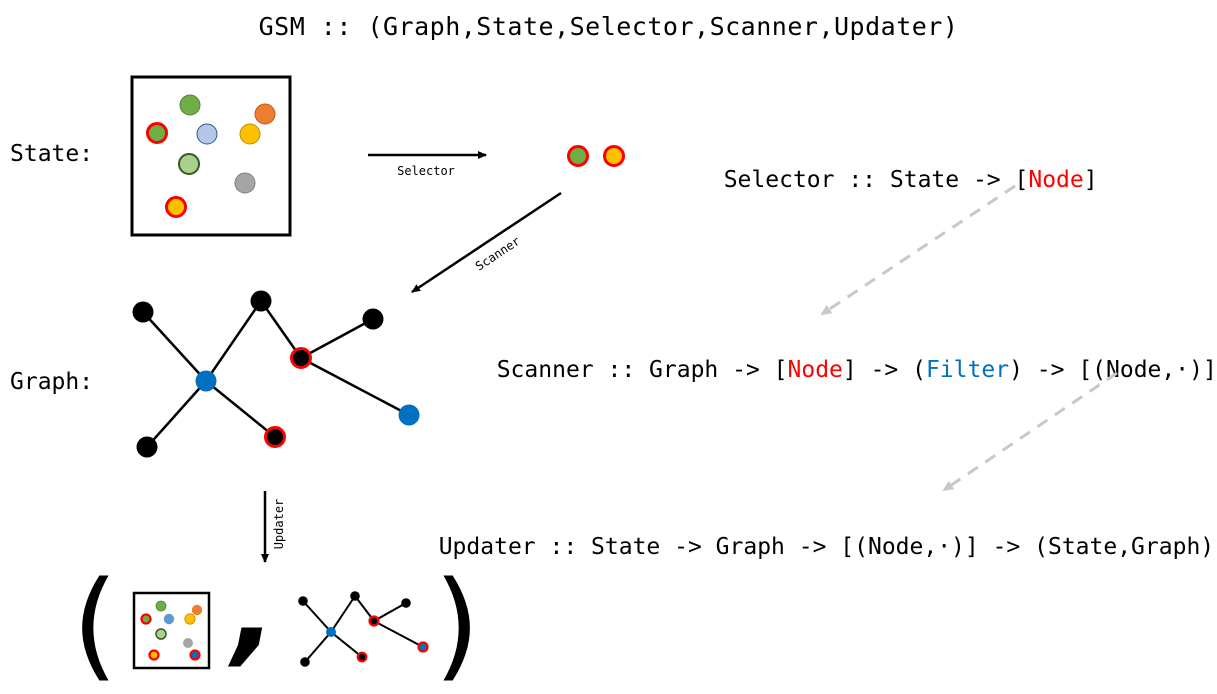 The height and width of the screenshot is (694, 1217). I want to click on selector-arrow-label: Selector, so click(426, 171).